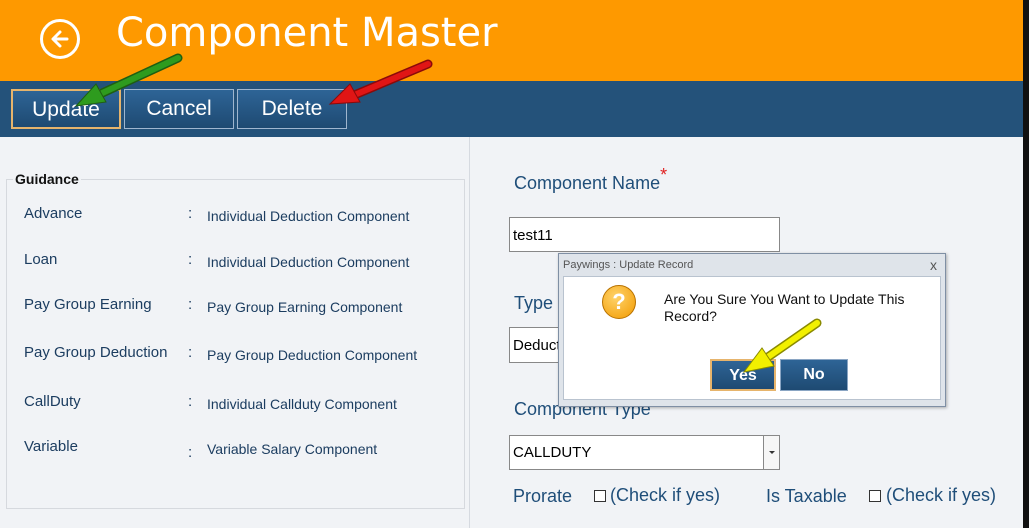 This screenshot has width=1029, height=528. What do you see at coordinates (292, 449) in the screenshot?
I see `guidance-value: Variable Salary Component` at bounding box center [292, 449].